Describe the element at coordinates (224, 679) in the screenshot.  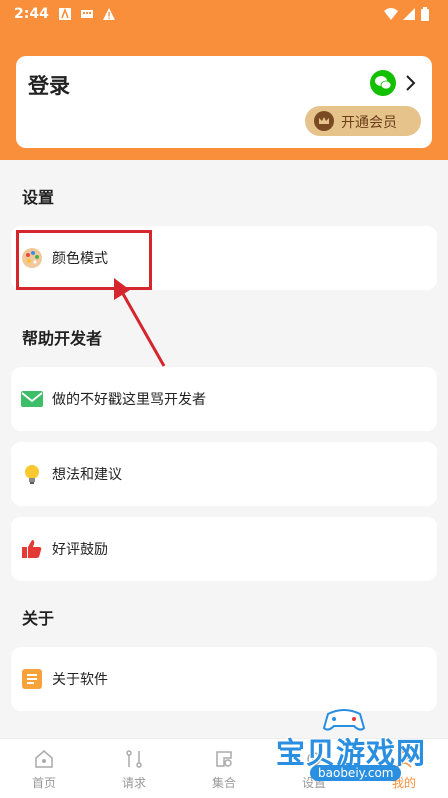
I see `list-item-about-app: 关于软件` at that location.